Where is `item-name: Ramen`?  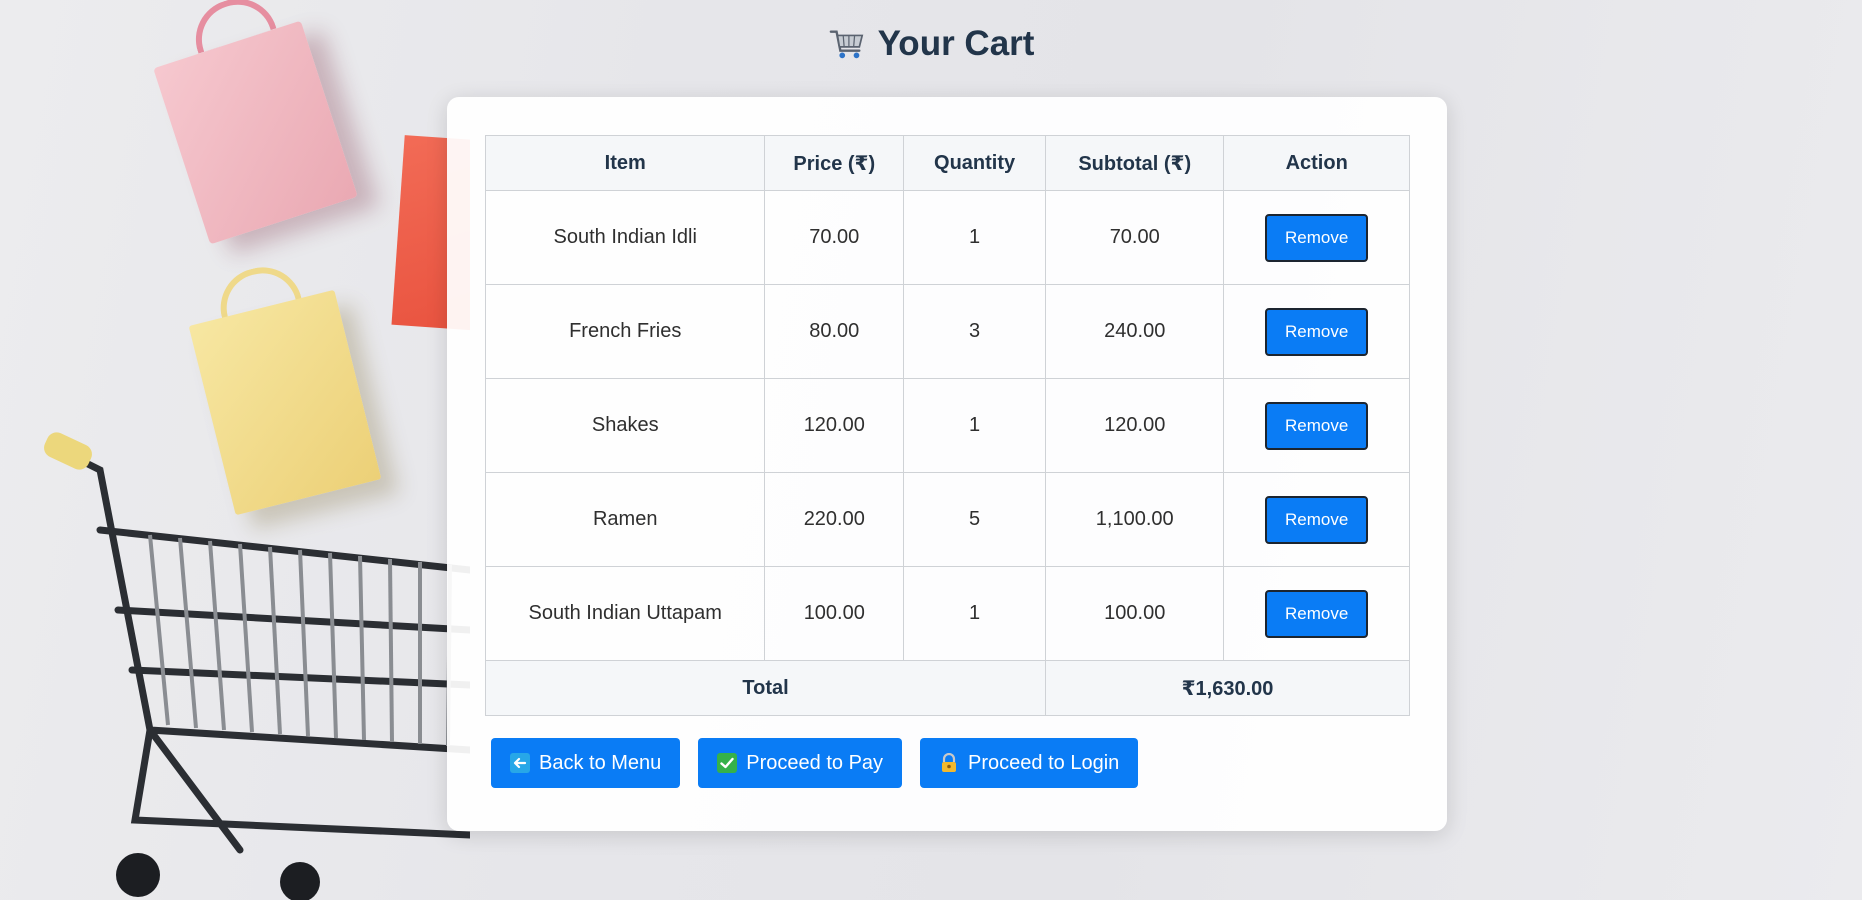 item-name: Ramen is located at coordinates (625, 519).